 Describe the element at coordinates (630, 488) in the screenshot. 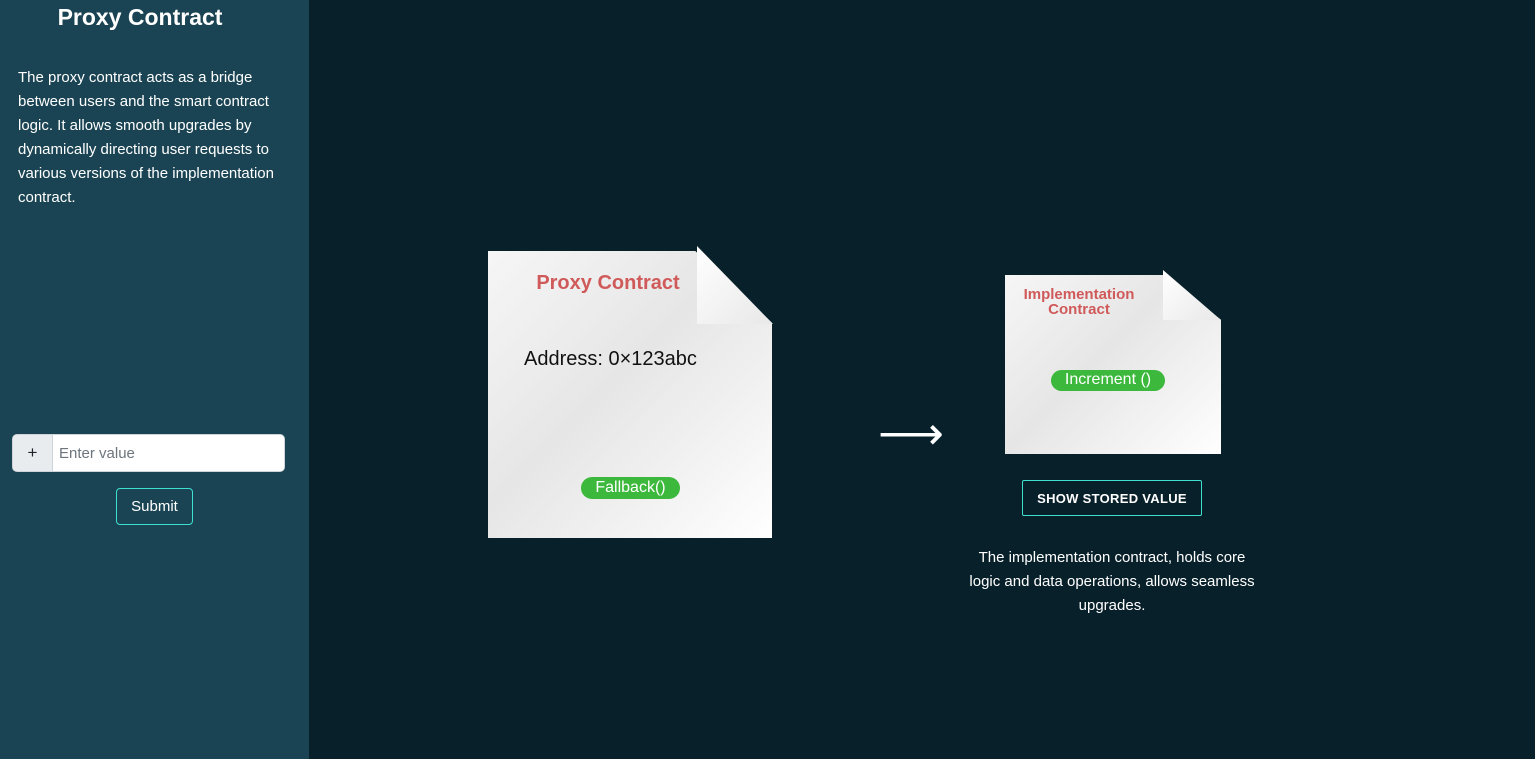

I see `fallback-function-pill: Fallback()` at that location.